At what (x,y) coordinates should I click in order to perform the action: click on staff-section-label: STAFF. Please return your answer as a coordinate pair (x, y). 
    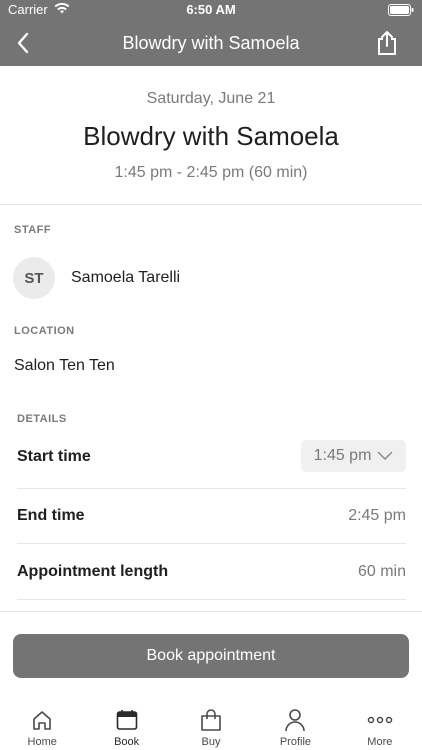
    Looking at the image, I should click on (33, 230).